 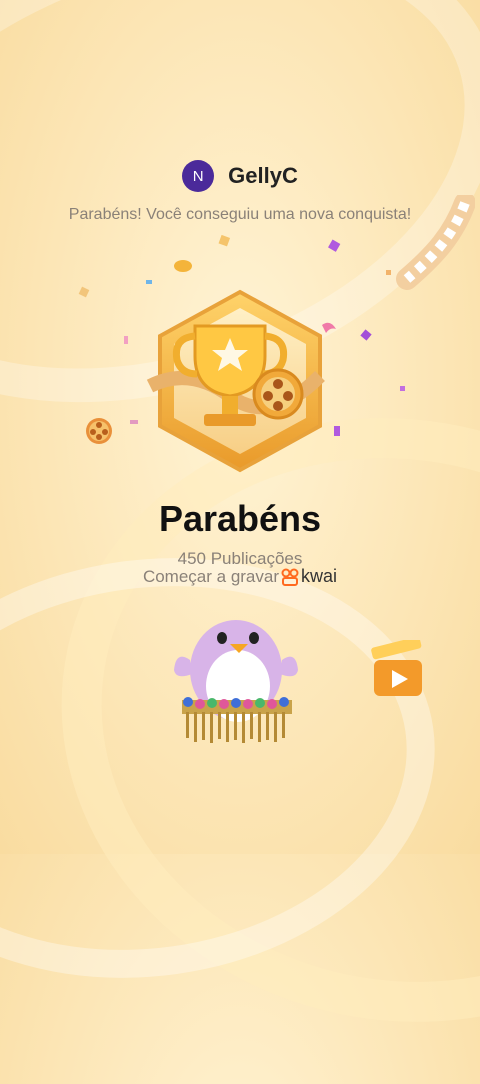 I want to click on achievement-title: Parabéns, so click(x=240, y=518).